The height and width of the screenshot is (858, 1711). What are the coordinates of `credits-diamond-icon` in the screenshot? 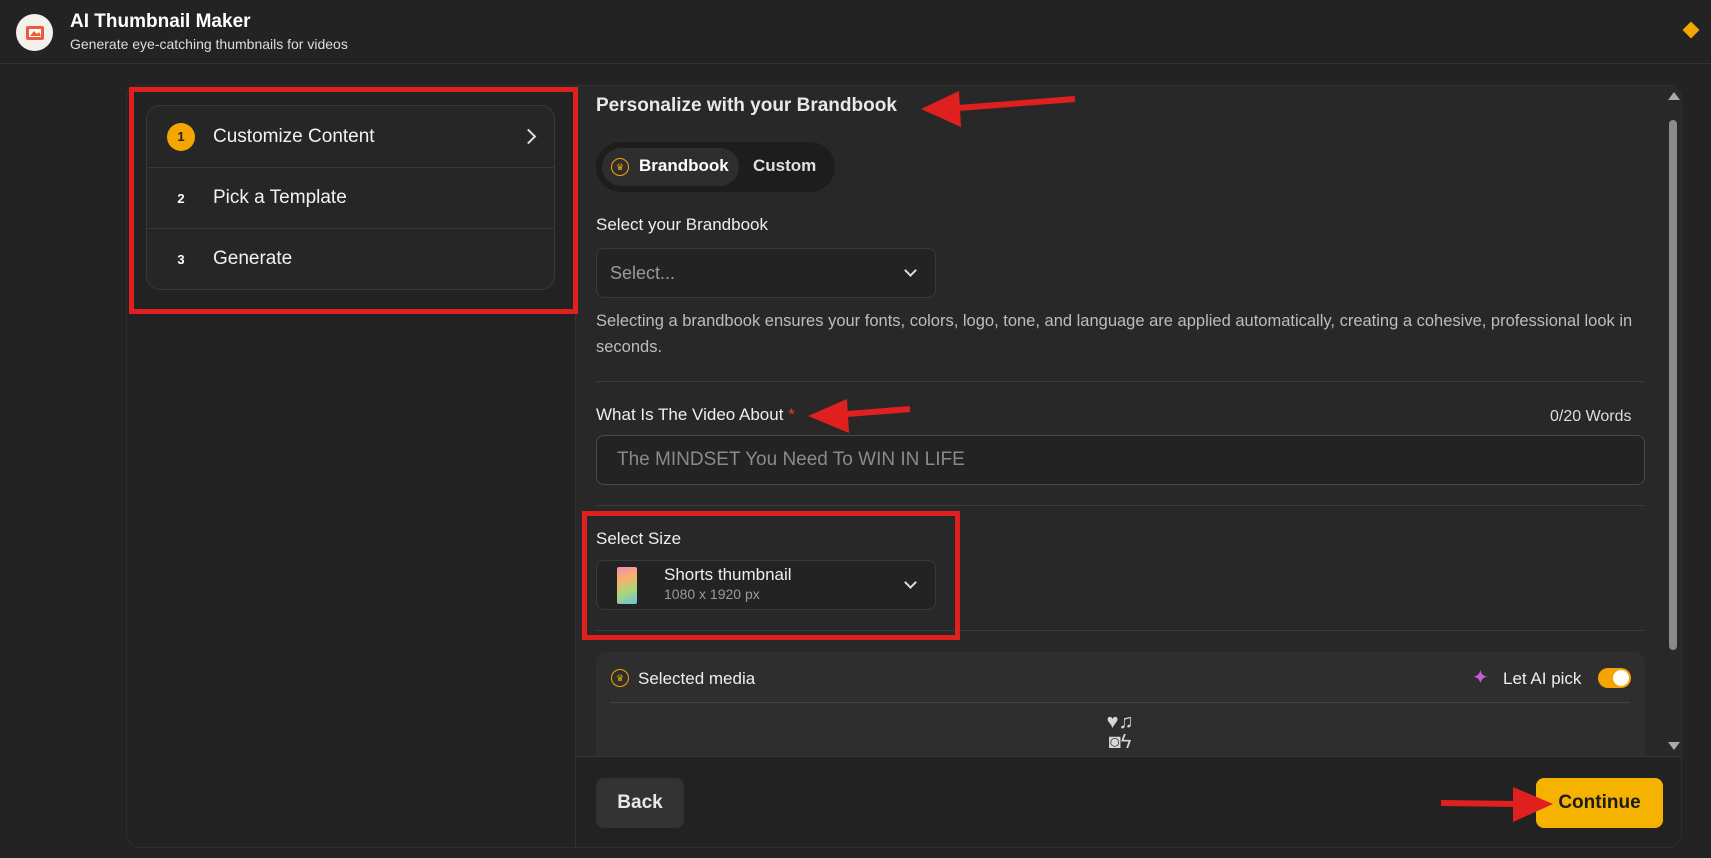 It's located at (1691, 30).